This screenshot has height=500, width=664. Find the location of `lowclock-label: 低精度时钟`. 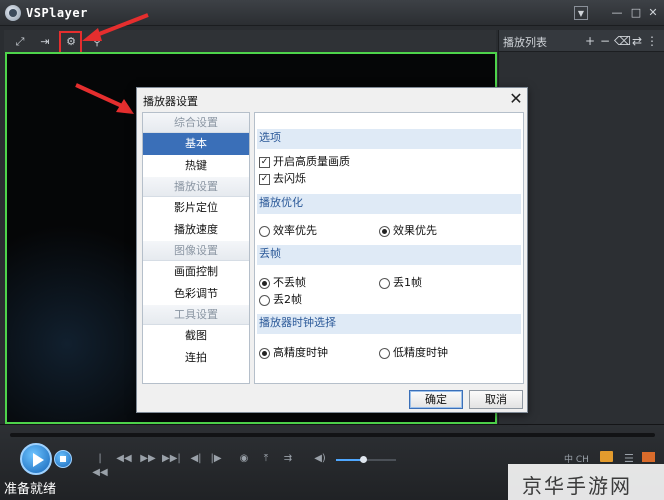

lowclock-label: 低精度时钟 is located at coordinates (420, 352).